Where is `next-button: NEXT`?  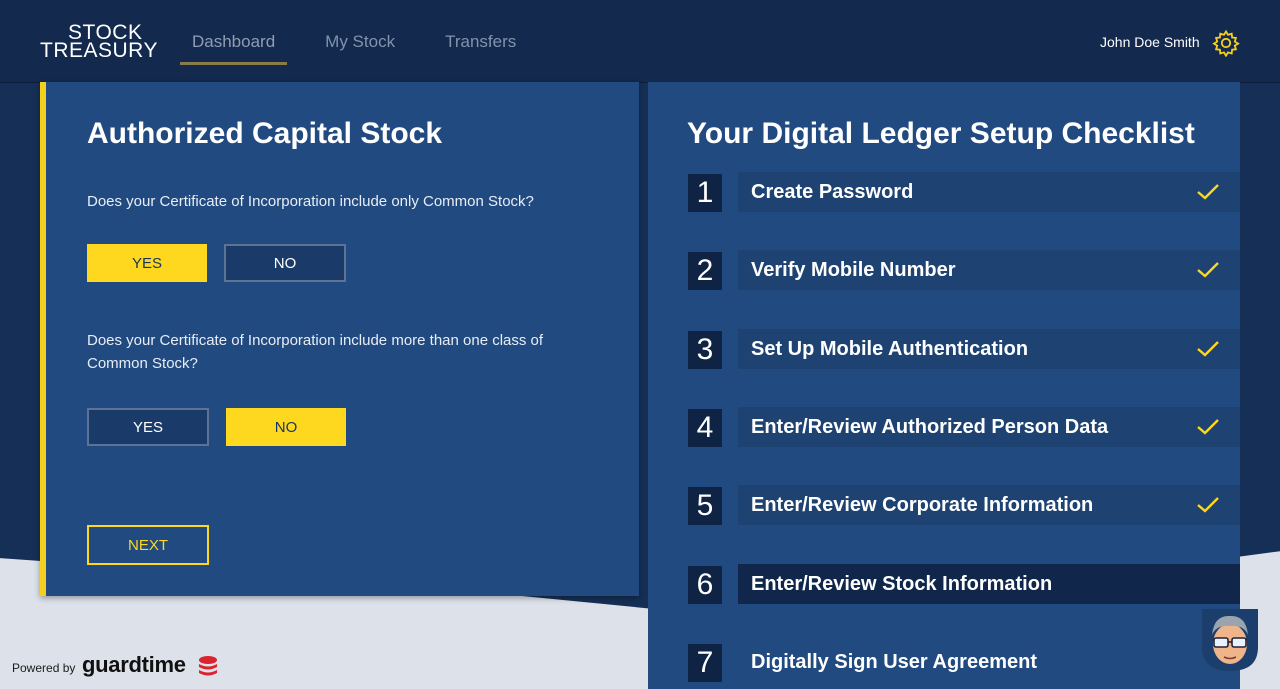
next-button: NEXT is located at coordinates (148, 545).